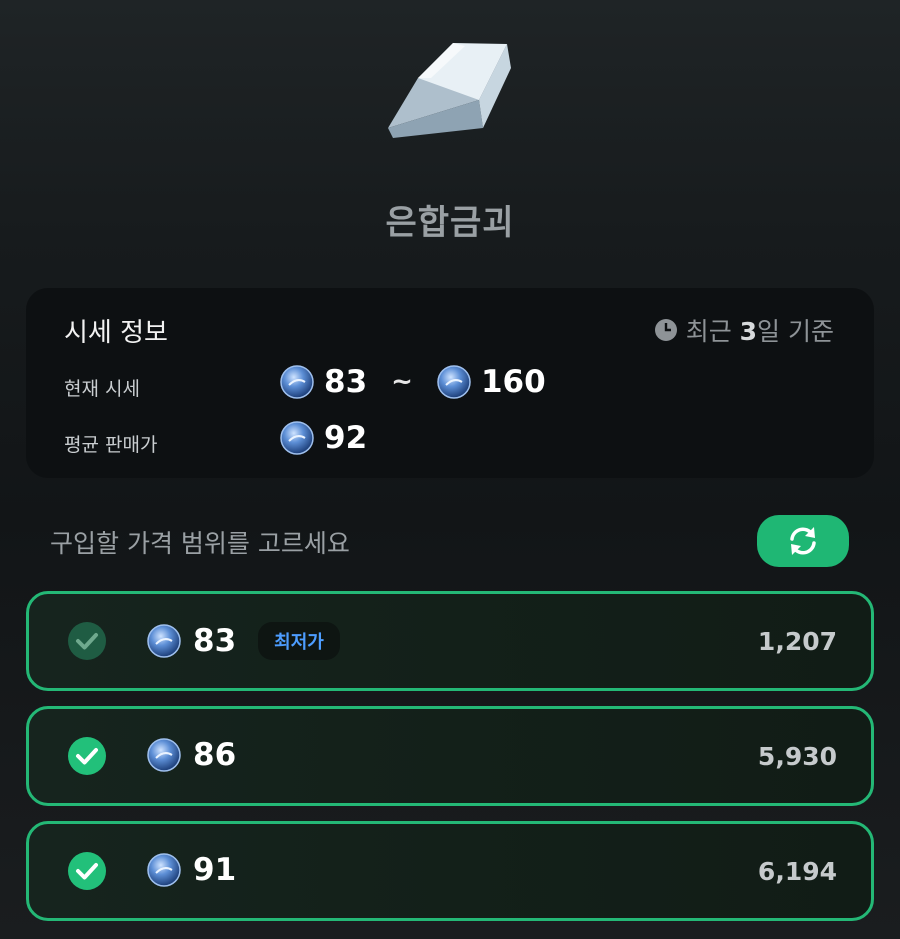  Describe the element at coordinates (102, 389) in the screenshot. I see `current-price-label: 현재 시세` at that location.